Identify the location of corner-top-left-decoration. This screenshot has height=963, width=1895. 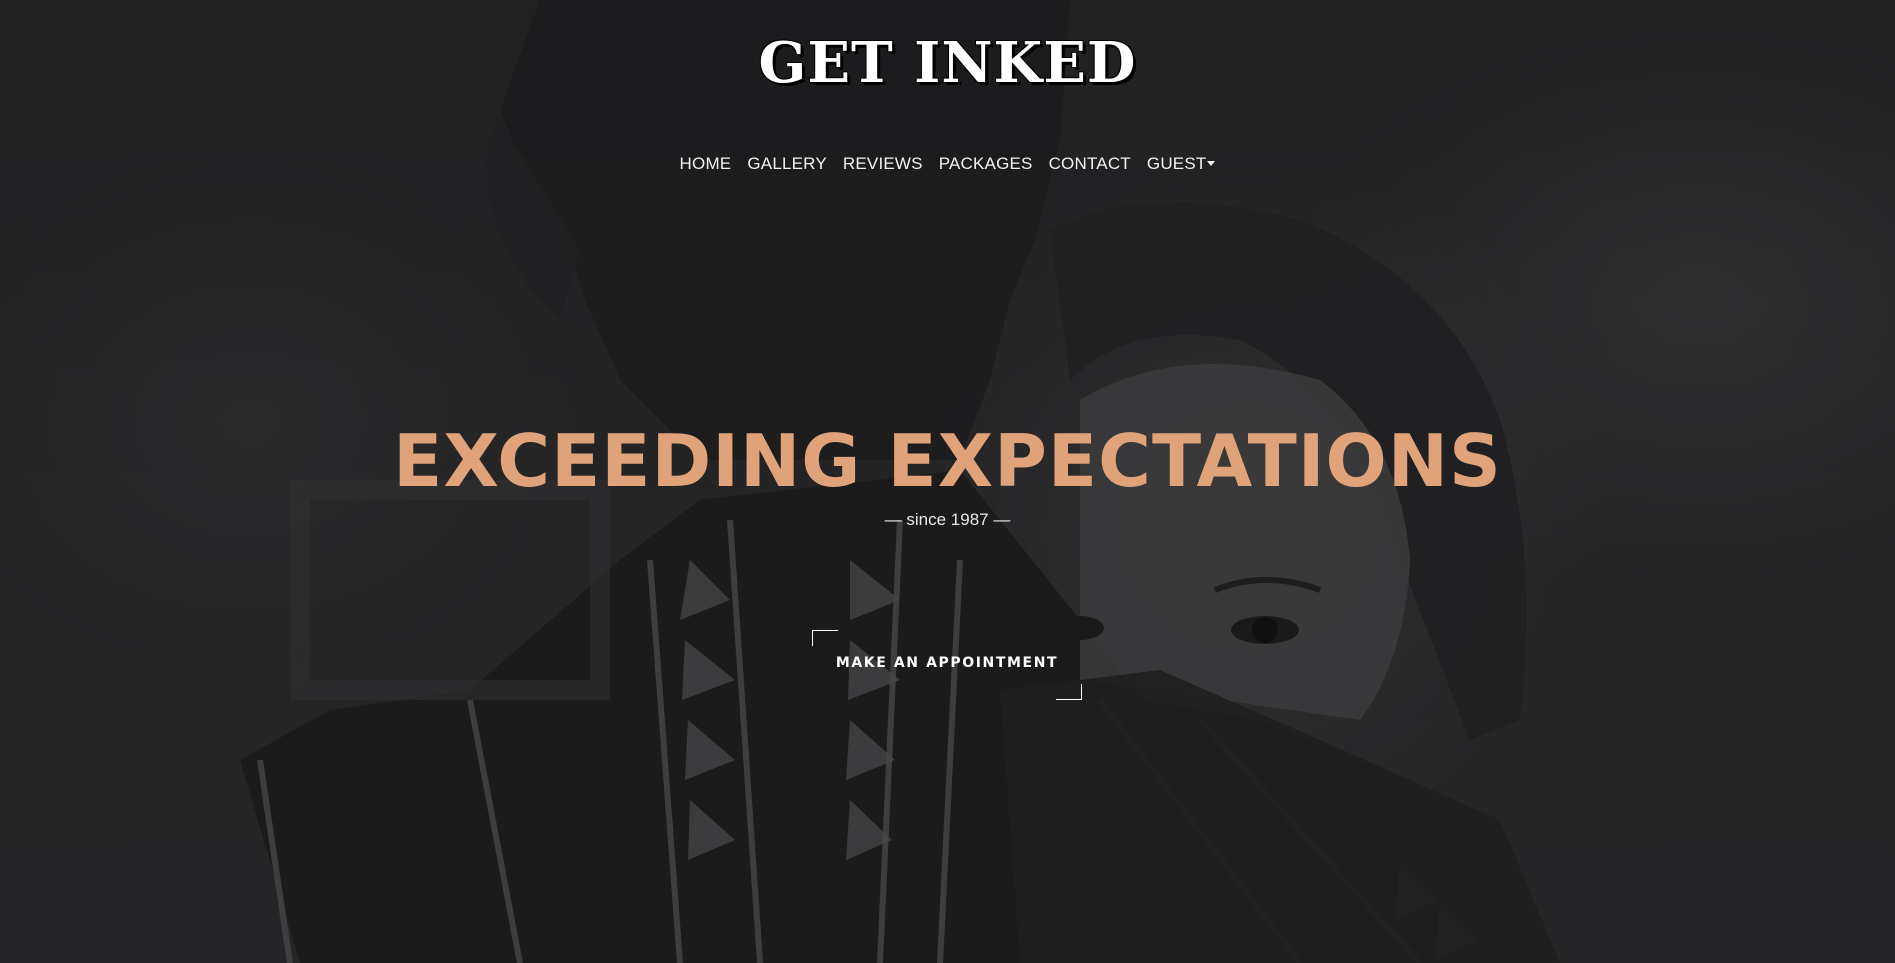
(825, 638).